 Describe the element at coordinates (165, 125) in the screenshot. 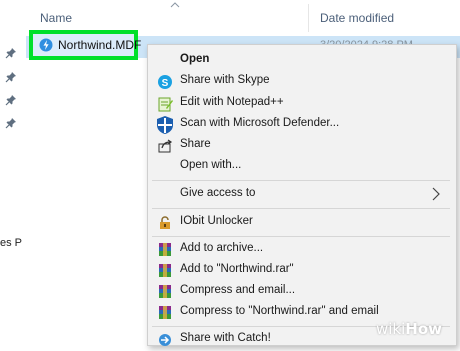

I see `defender-shield-icon` at that location.